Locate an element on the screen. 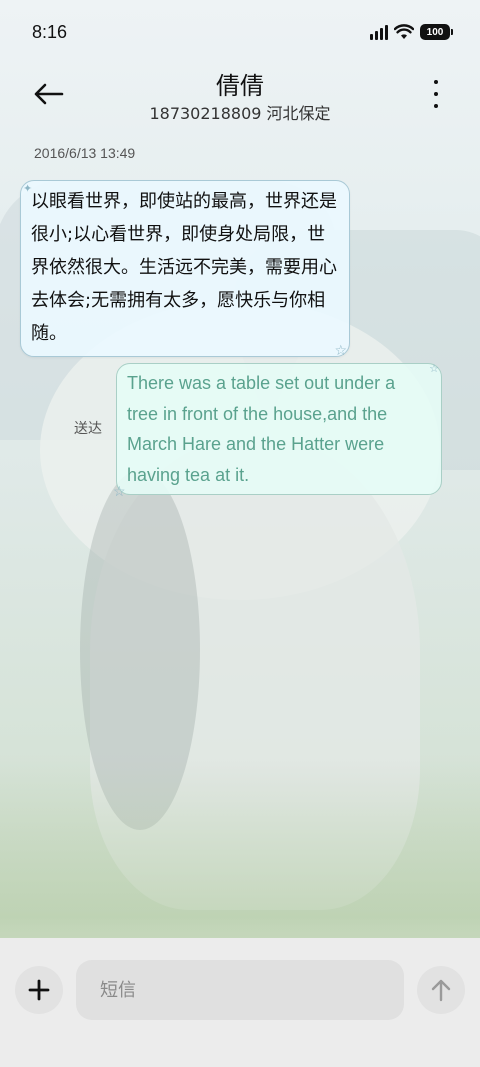  battery-icon: 100 is located at coordinates (436, 32).